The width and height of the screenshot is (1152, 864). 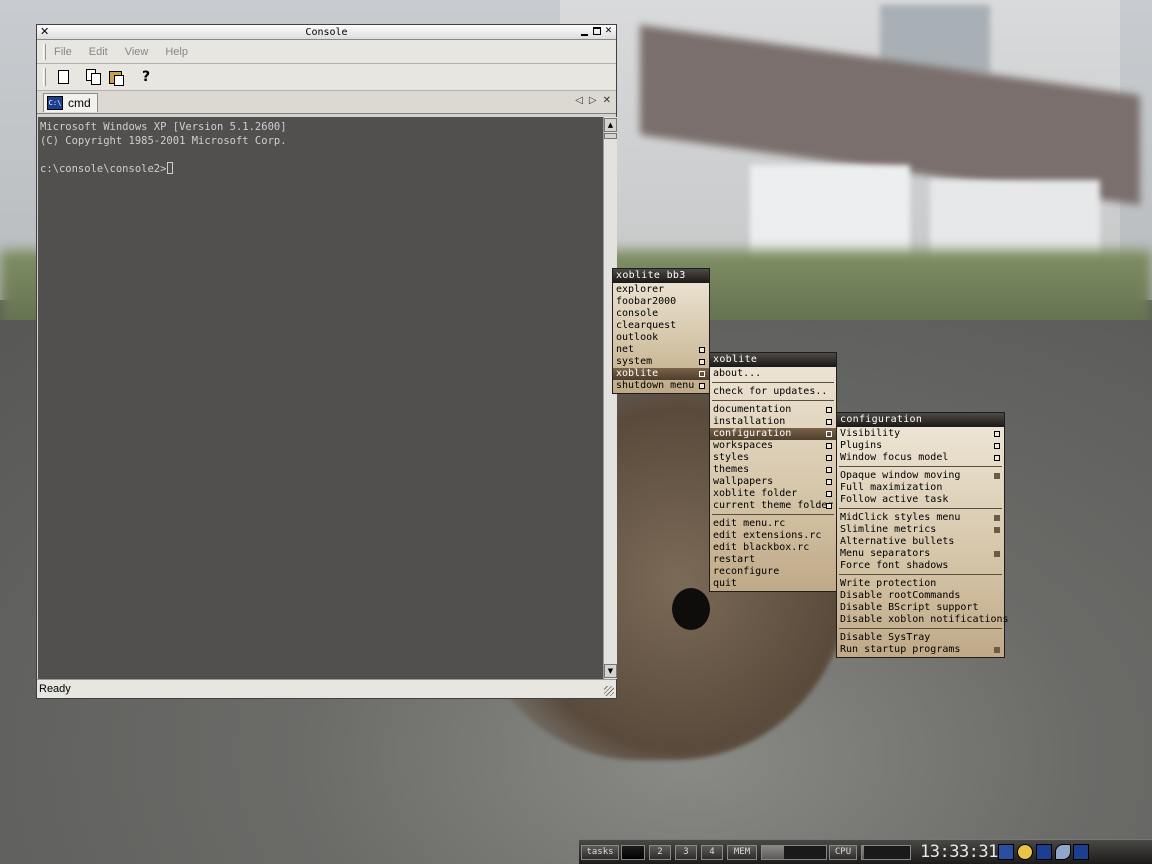 I want to click on menu-item-disable-bscript-support: Disable BScript support, so click(x=920, y=608).